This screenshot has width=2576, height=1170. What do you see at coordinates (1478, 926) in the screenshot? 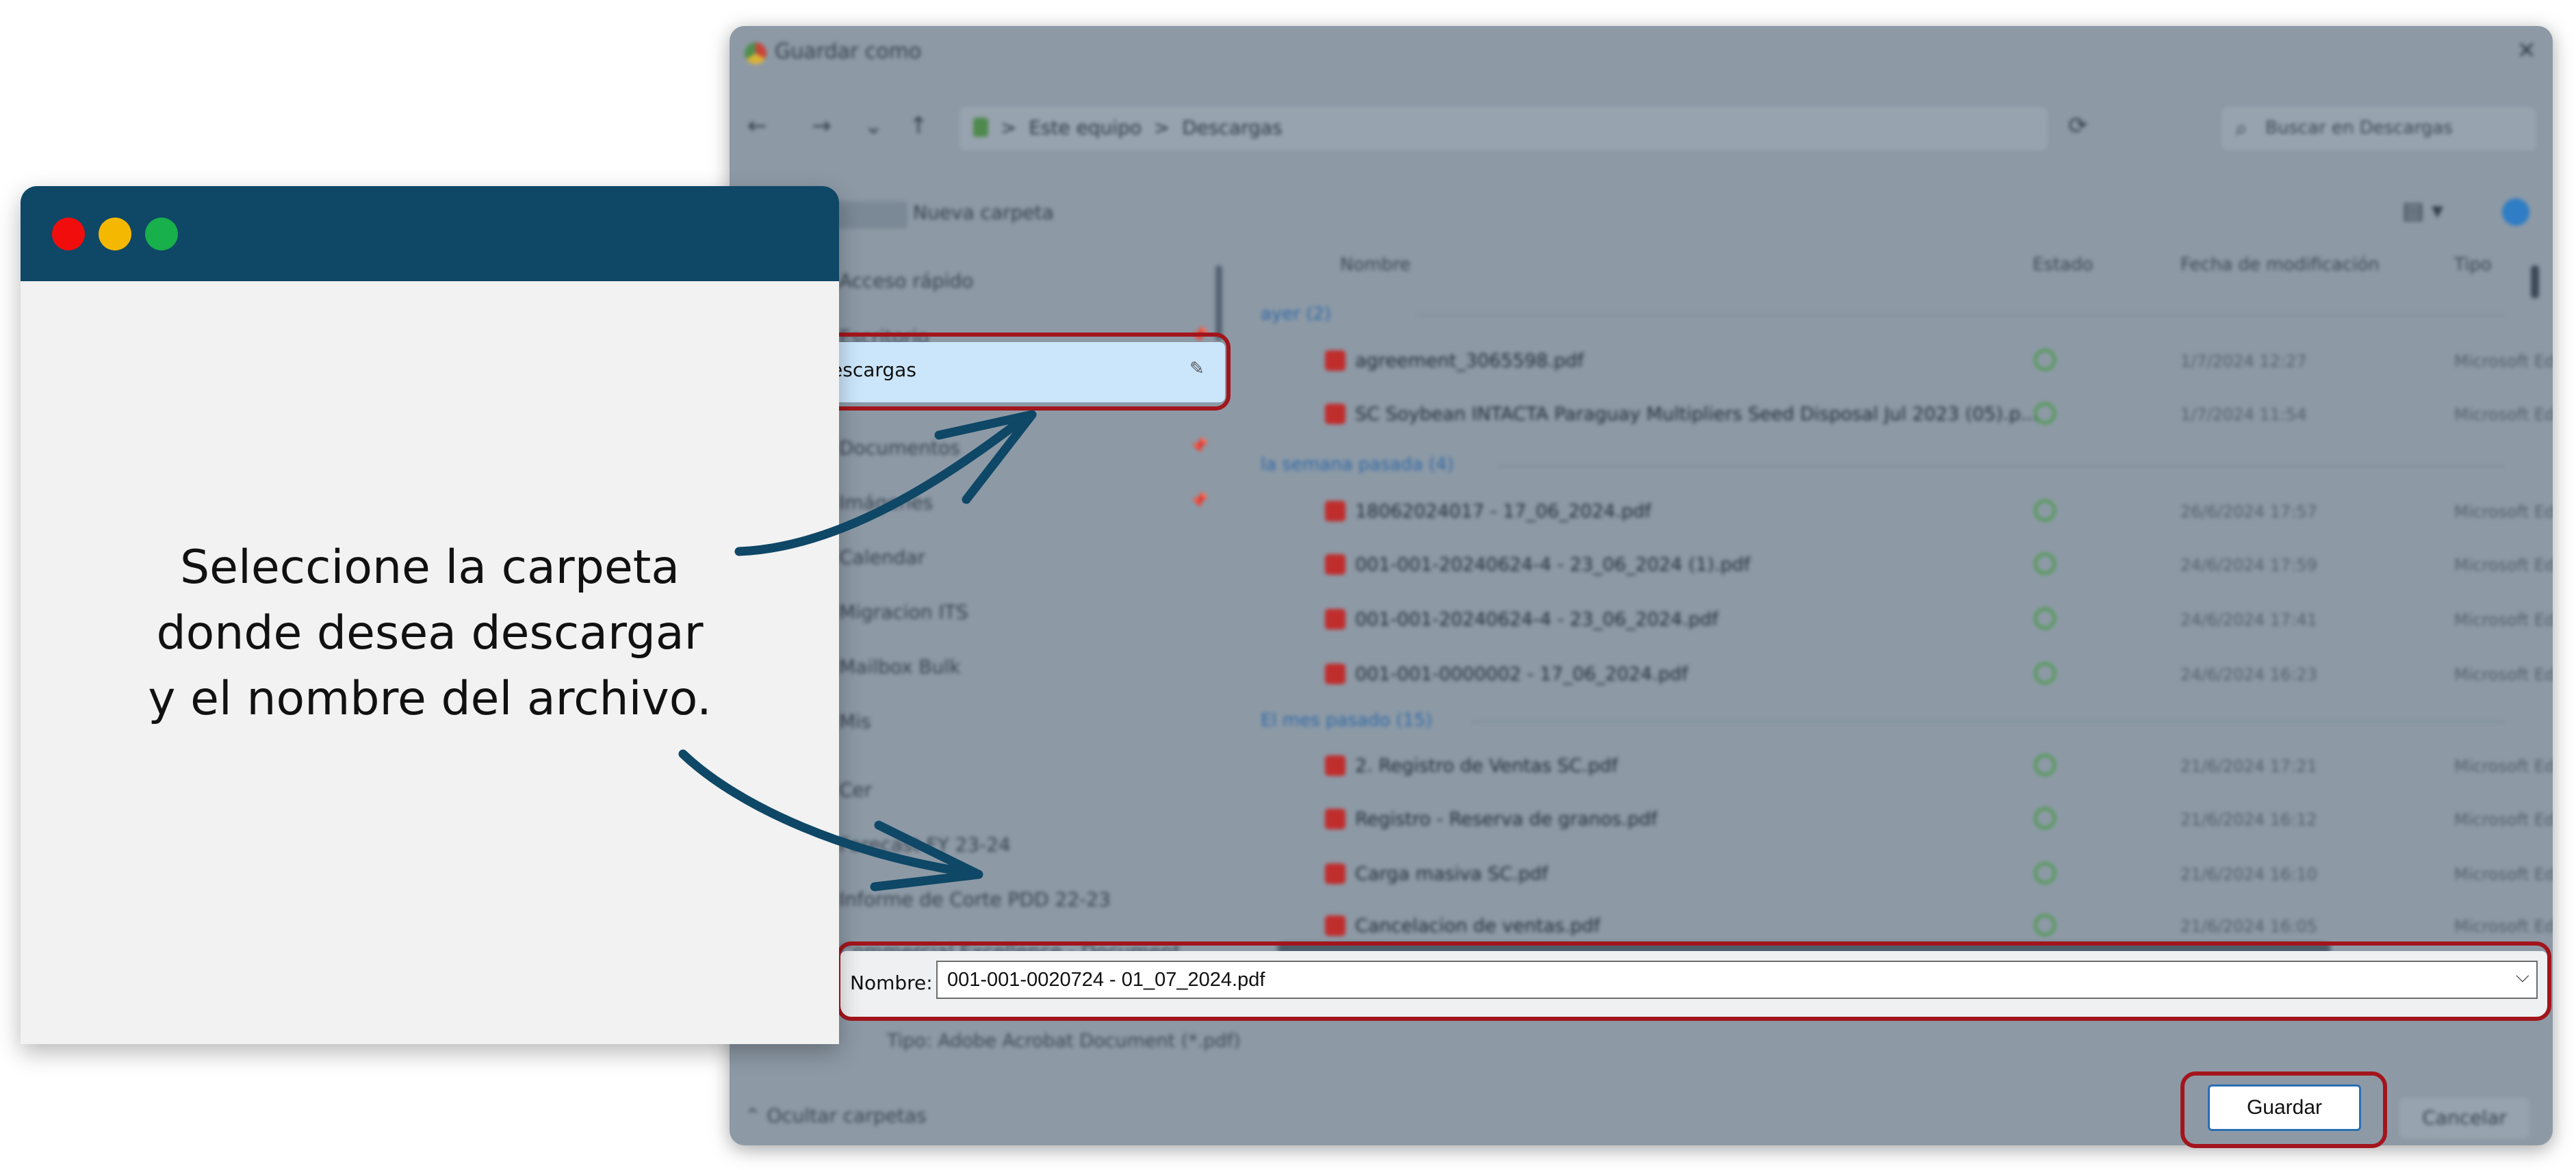
I see `file-name: Cancelacion de ventas.pdf` at bounding box center [1478, 926].